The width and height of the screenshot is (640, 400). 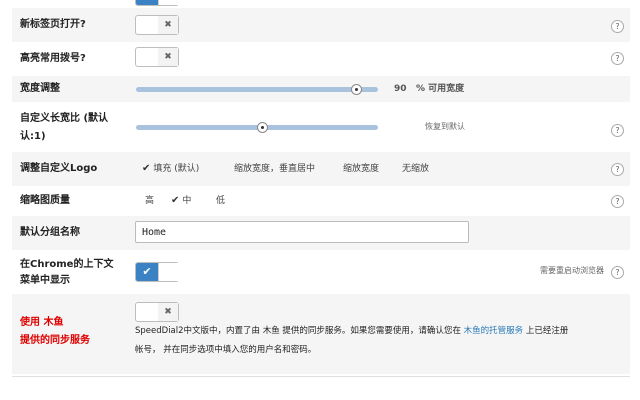 I want to click on row-new-tab: 新标签页打开? ✖ ?, so click(x=321, y=25).